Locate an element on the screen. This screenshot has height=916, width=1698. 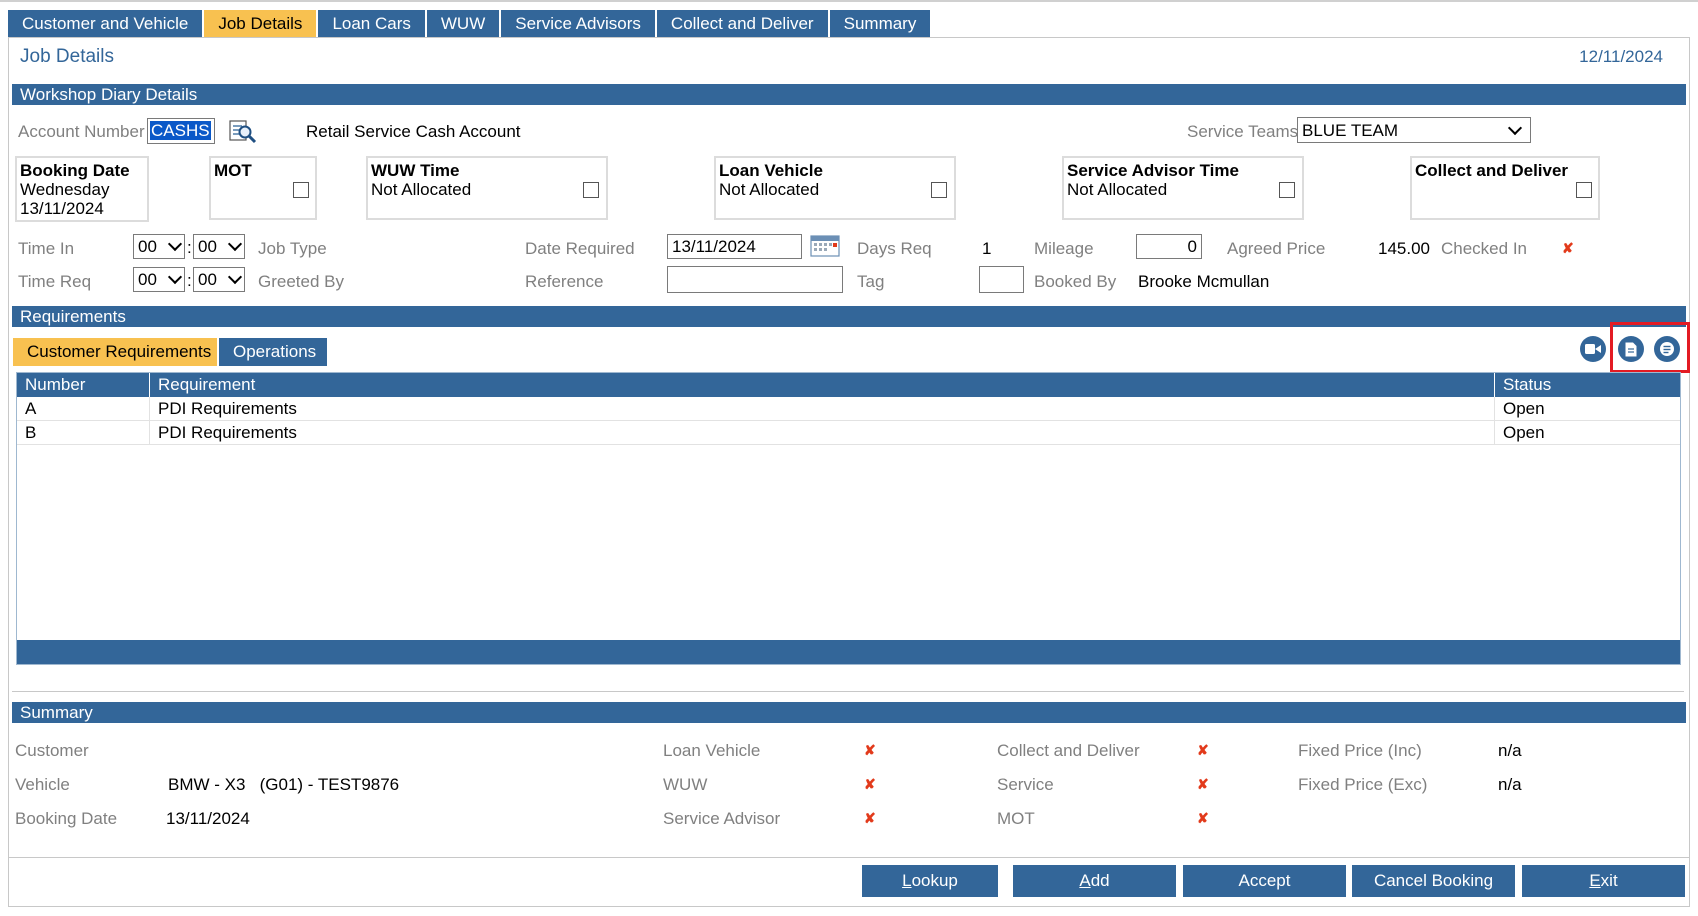
collect-deliver-cross-icon: ✘ is located at coordinates (1203, 750).